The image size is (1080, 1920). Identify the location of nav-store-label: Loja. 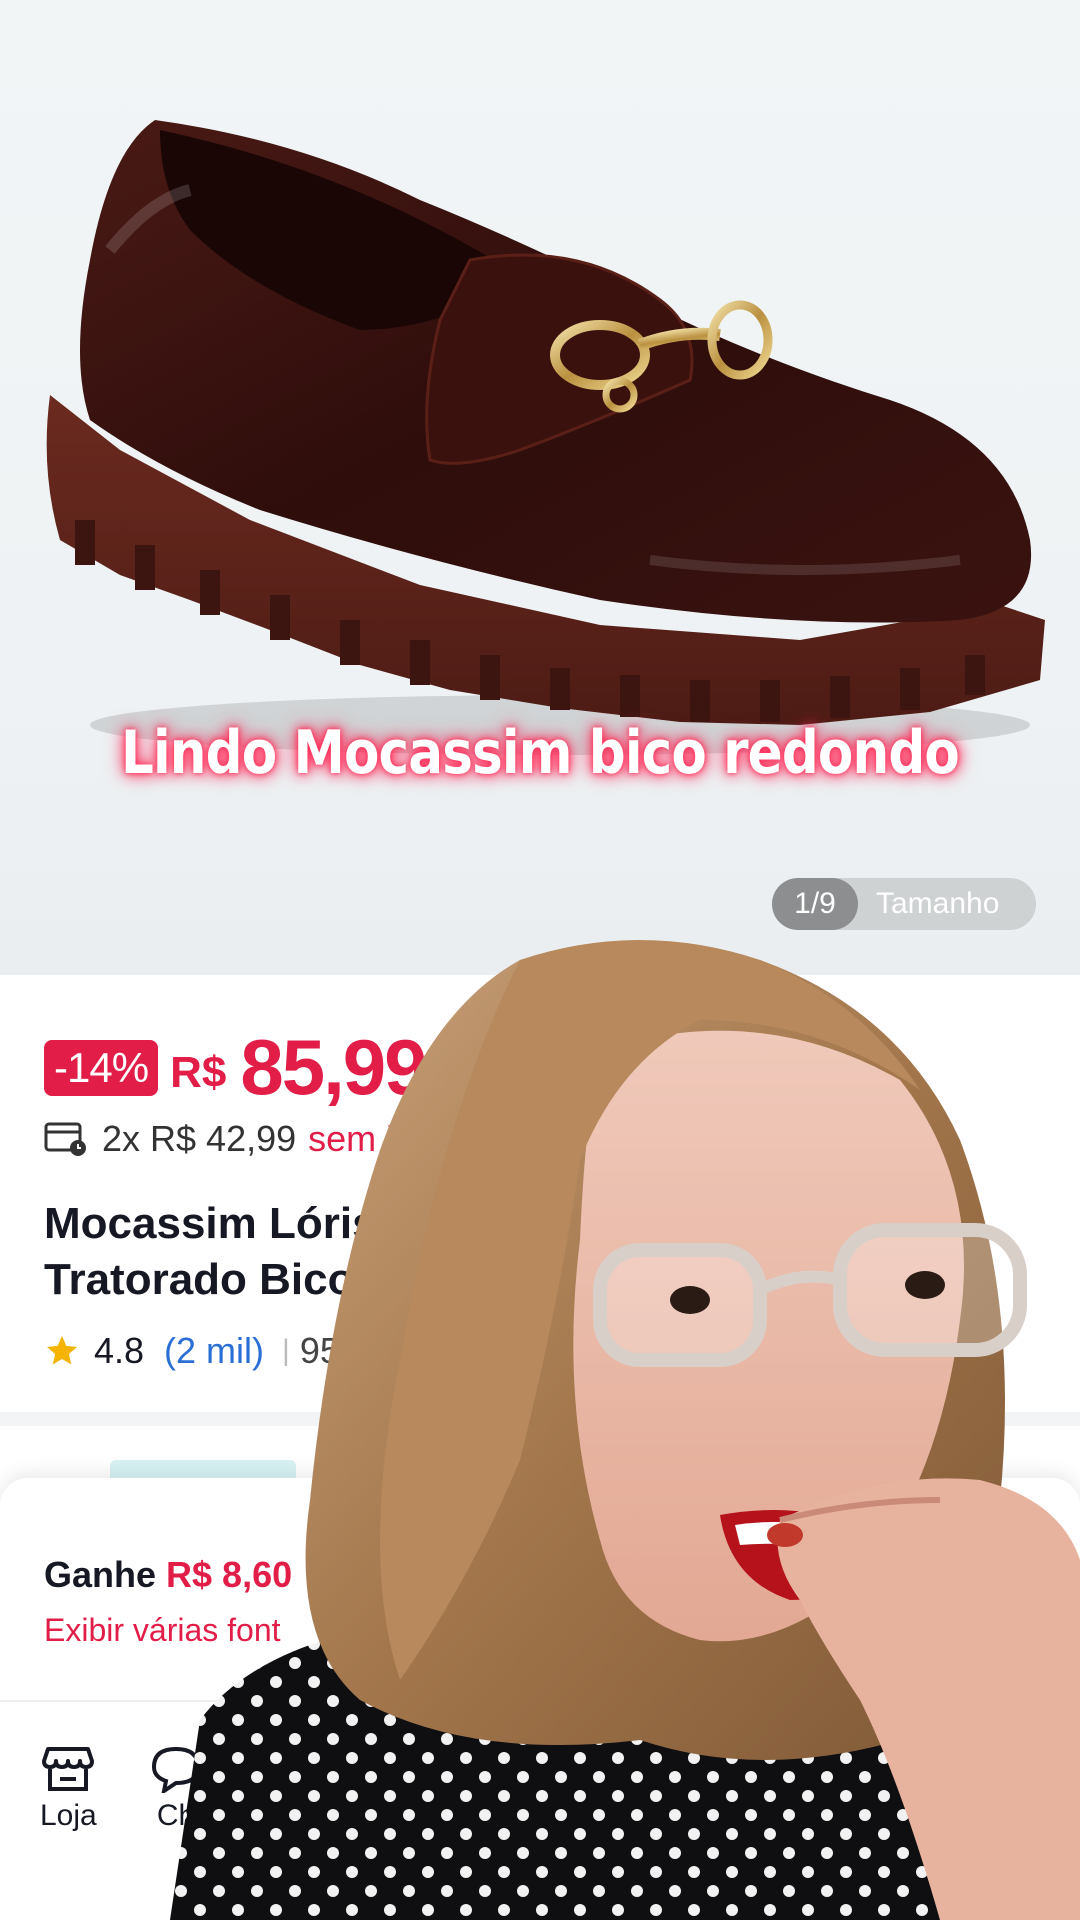
(68, 1815).